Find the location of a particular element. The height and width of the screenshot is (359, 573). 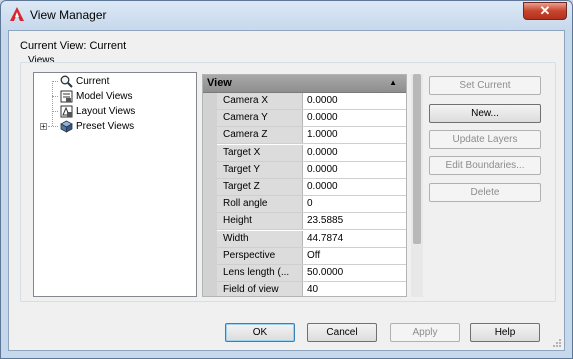

update-layers-button: Update Layers is located at coordinates (485, 139).